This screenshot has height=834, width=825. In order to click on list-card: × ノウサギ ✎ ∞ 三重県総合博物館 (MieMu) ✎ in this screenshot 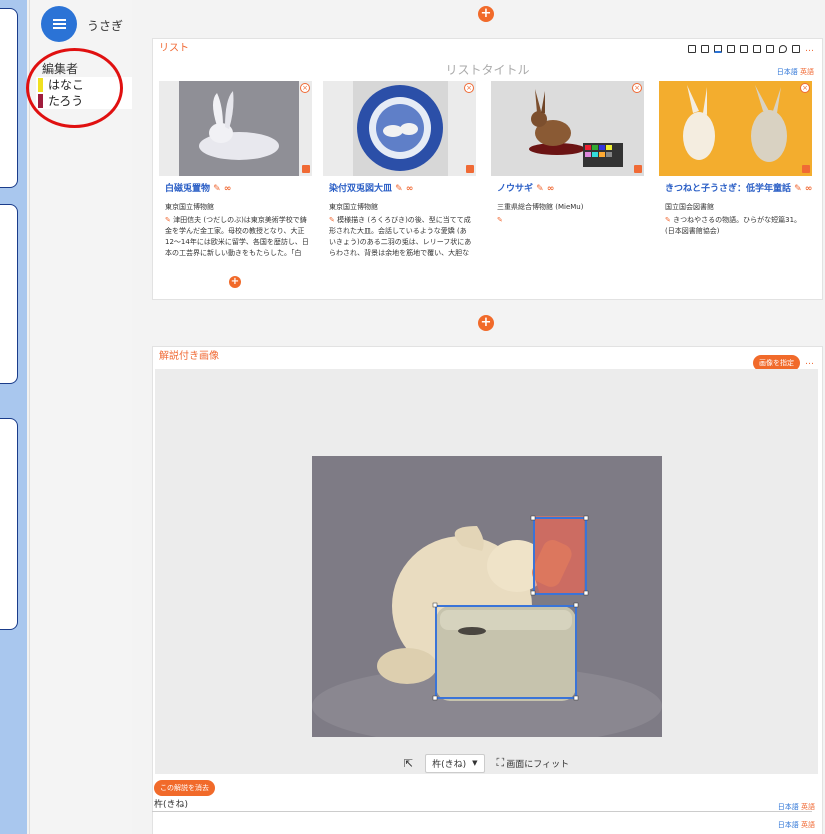, I will do `click(567, 188)`.